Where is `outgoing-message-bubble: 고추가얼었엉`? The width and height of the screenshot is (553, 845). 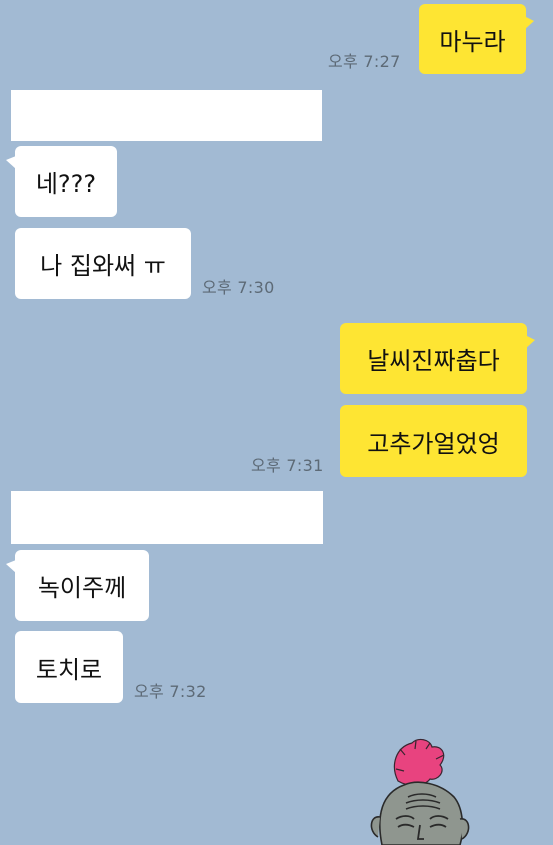
outgoing-message-bubble: 고추가얼었엉 is located at coordinates (433, 441).